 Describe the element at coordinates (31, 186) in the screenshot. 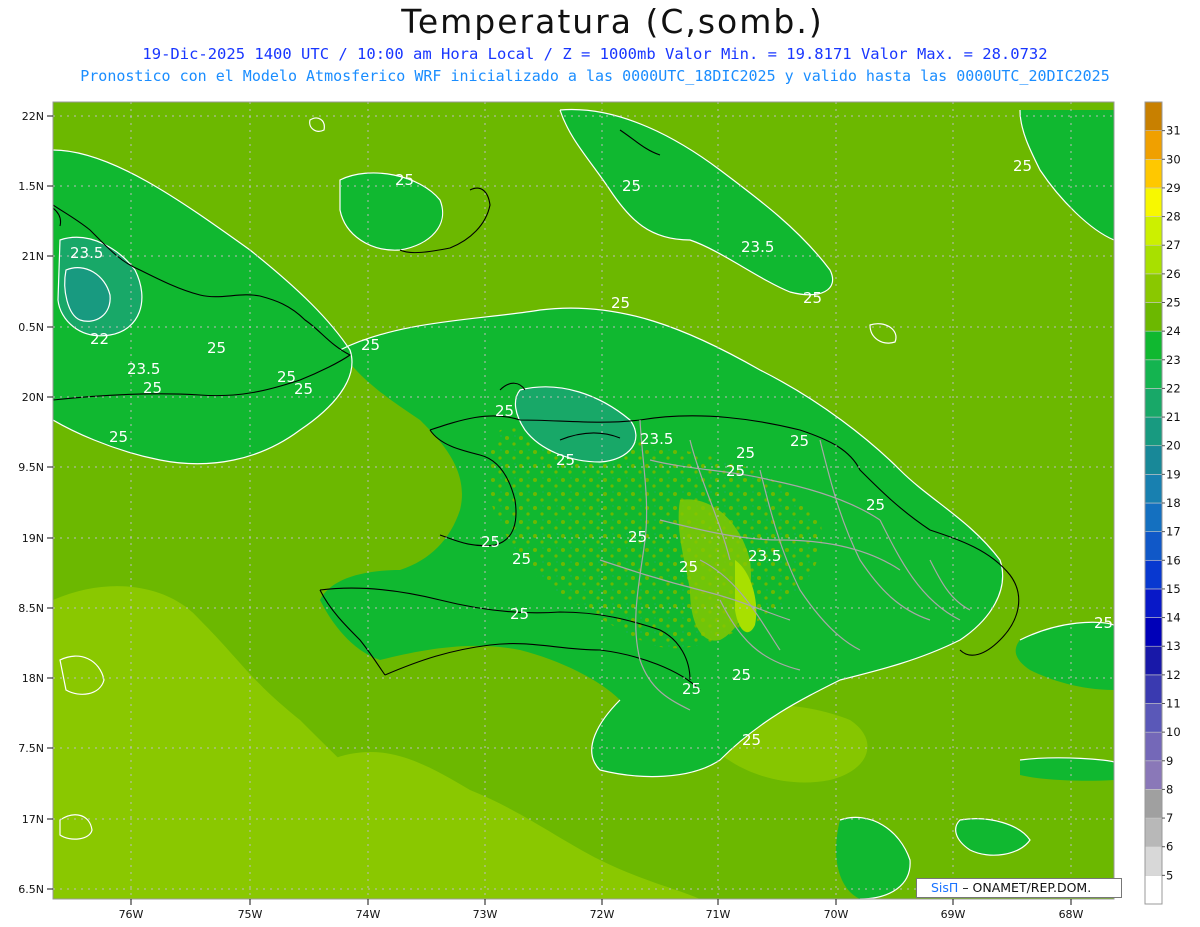

I see `lat-label: 1.5N` at that location.